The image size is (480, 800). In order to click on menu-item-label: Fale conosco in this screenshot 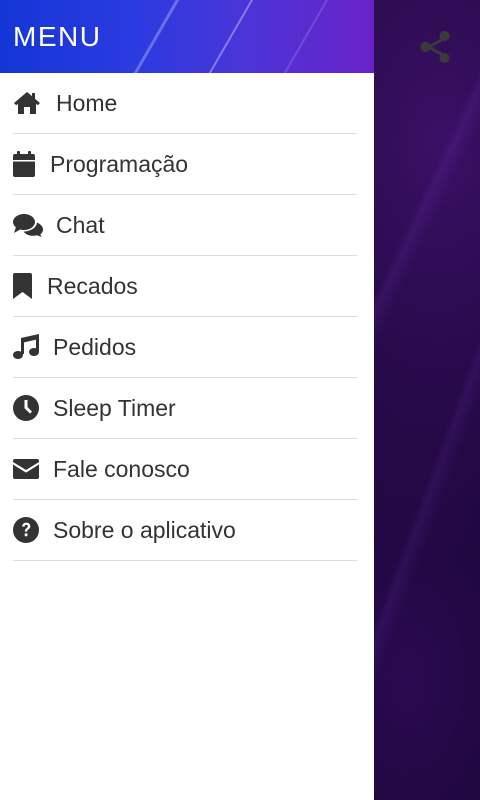, I will do `click(121, 468)`.